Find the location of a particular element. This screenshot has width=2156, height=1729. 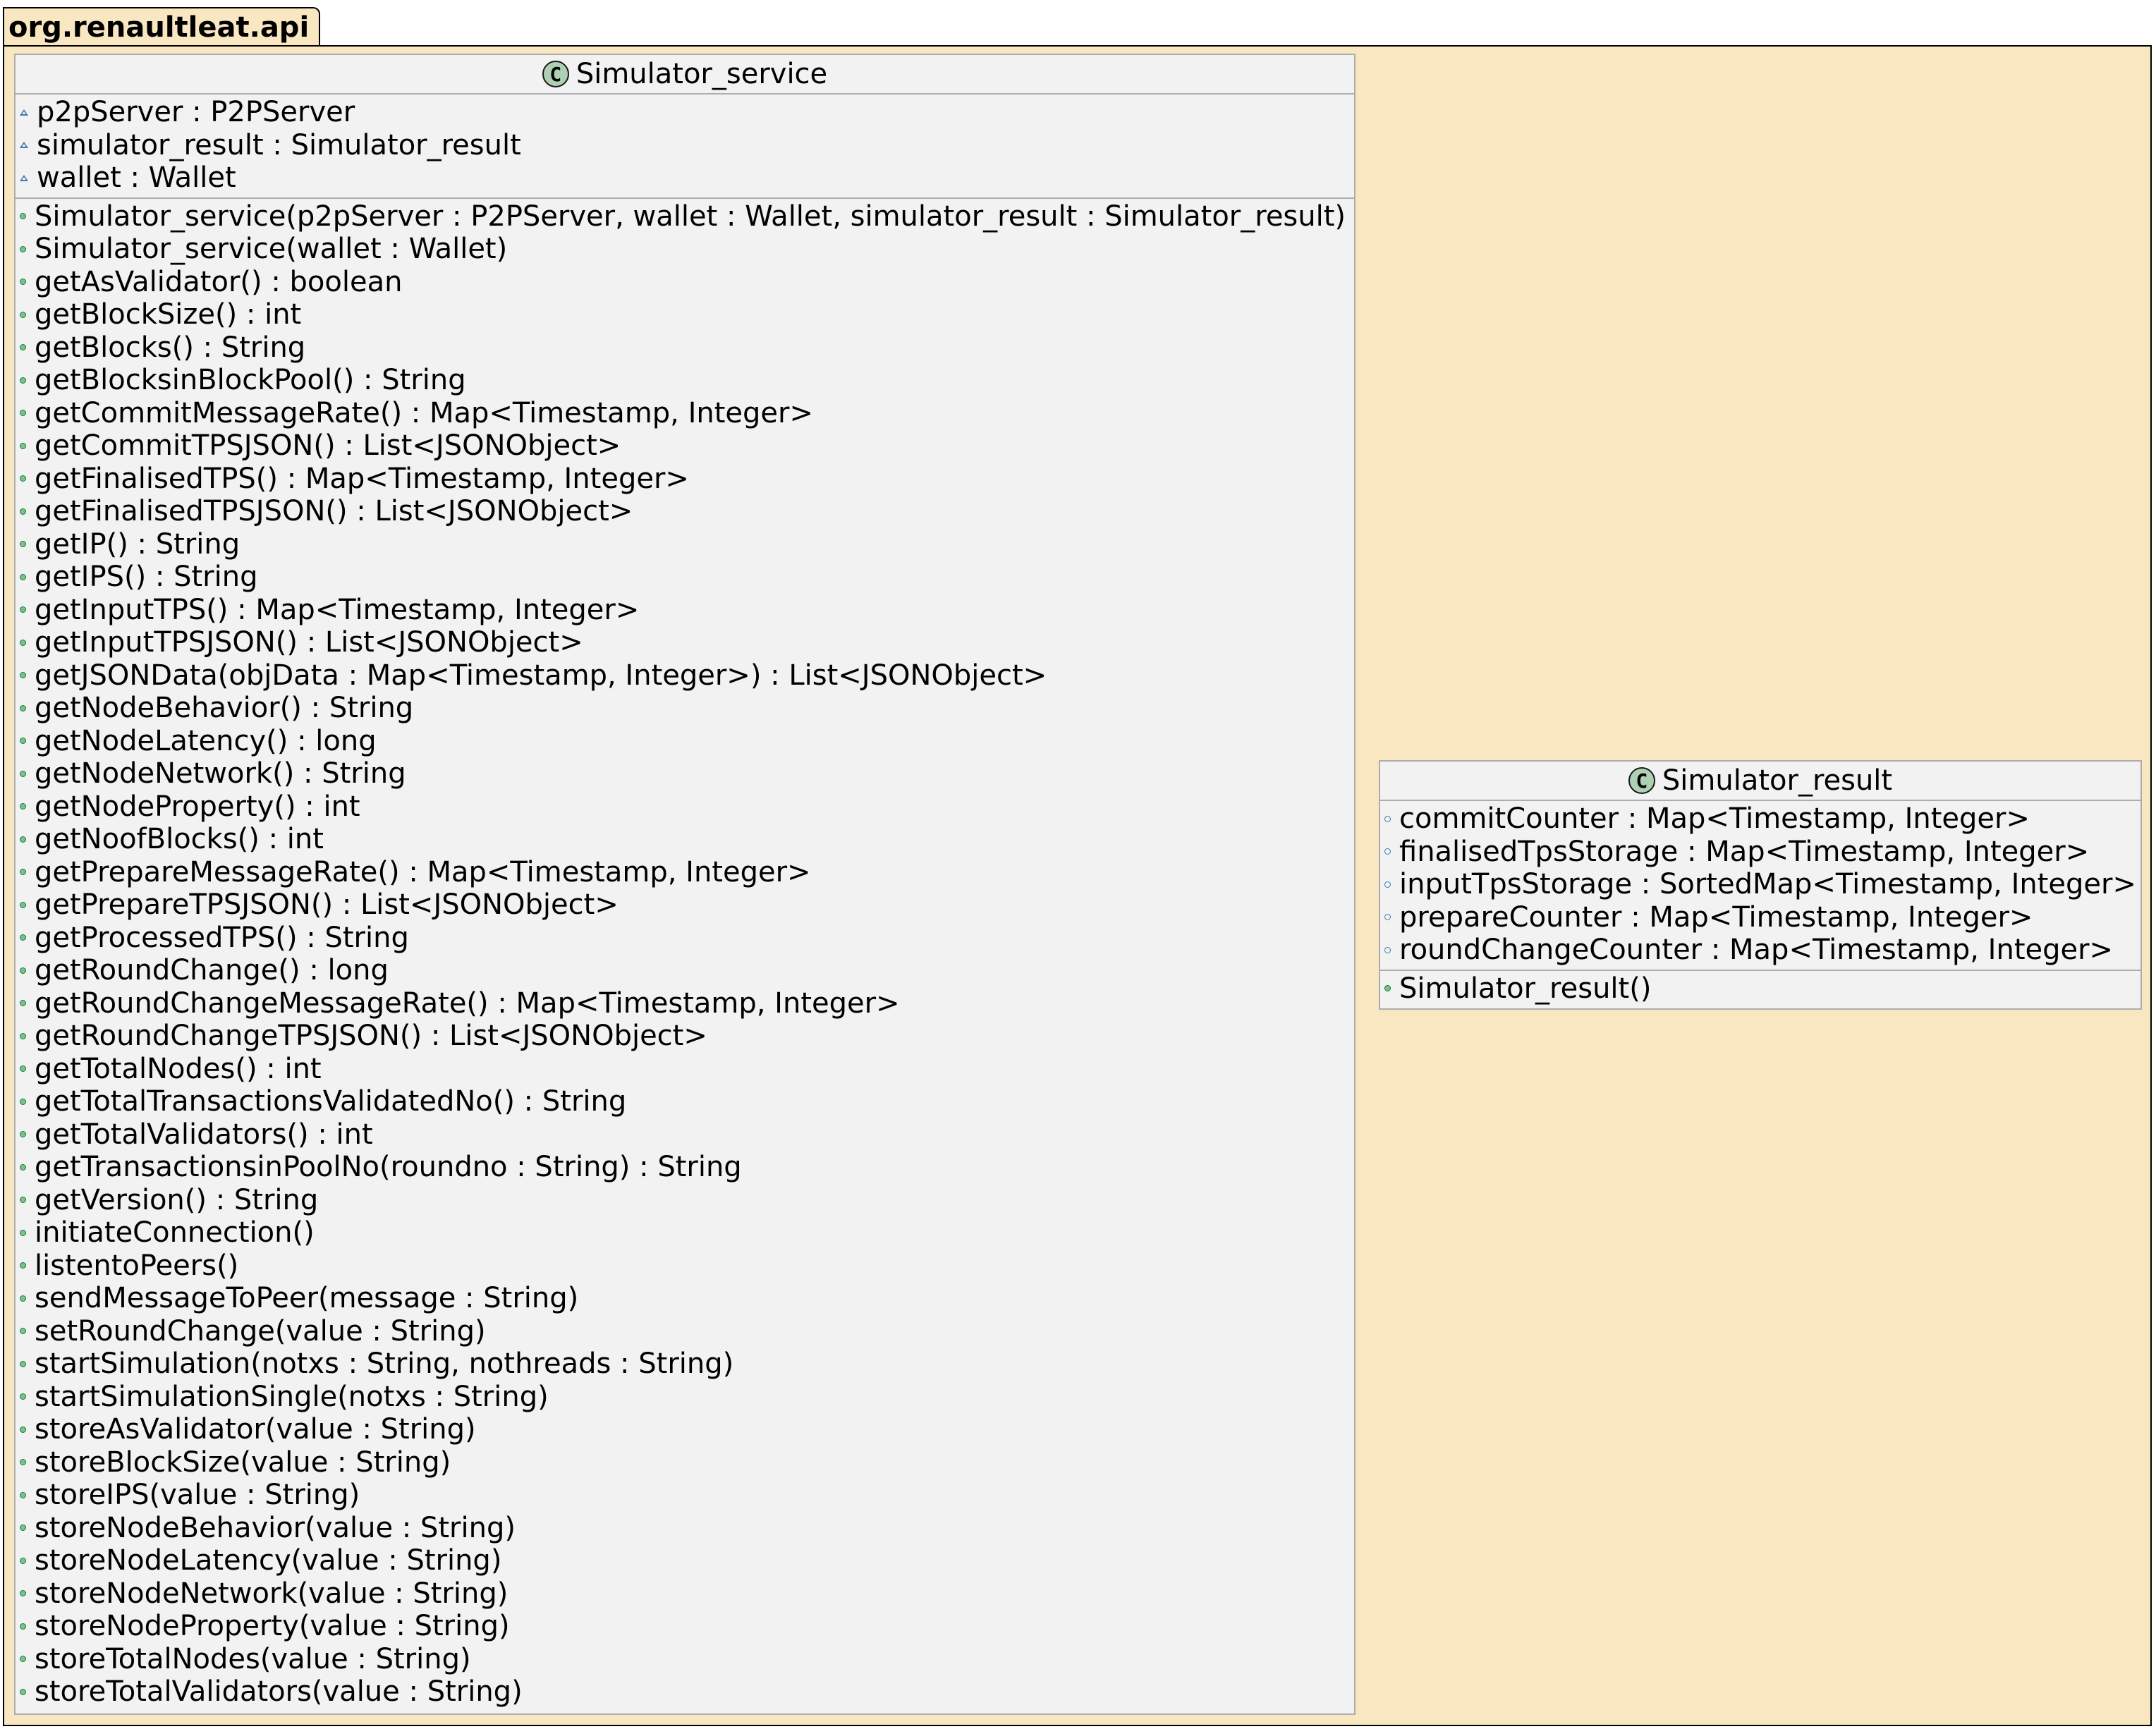

method-item: getIPS() : String is located at coordinates (685, 578).